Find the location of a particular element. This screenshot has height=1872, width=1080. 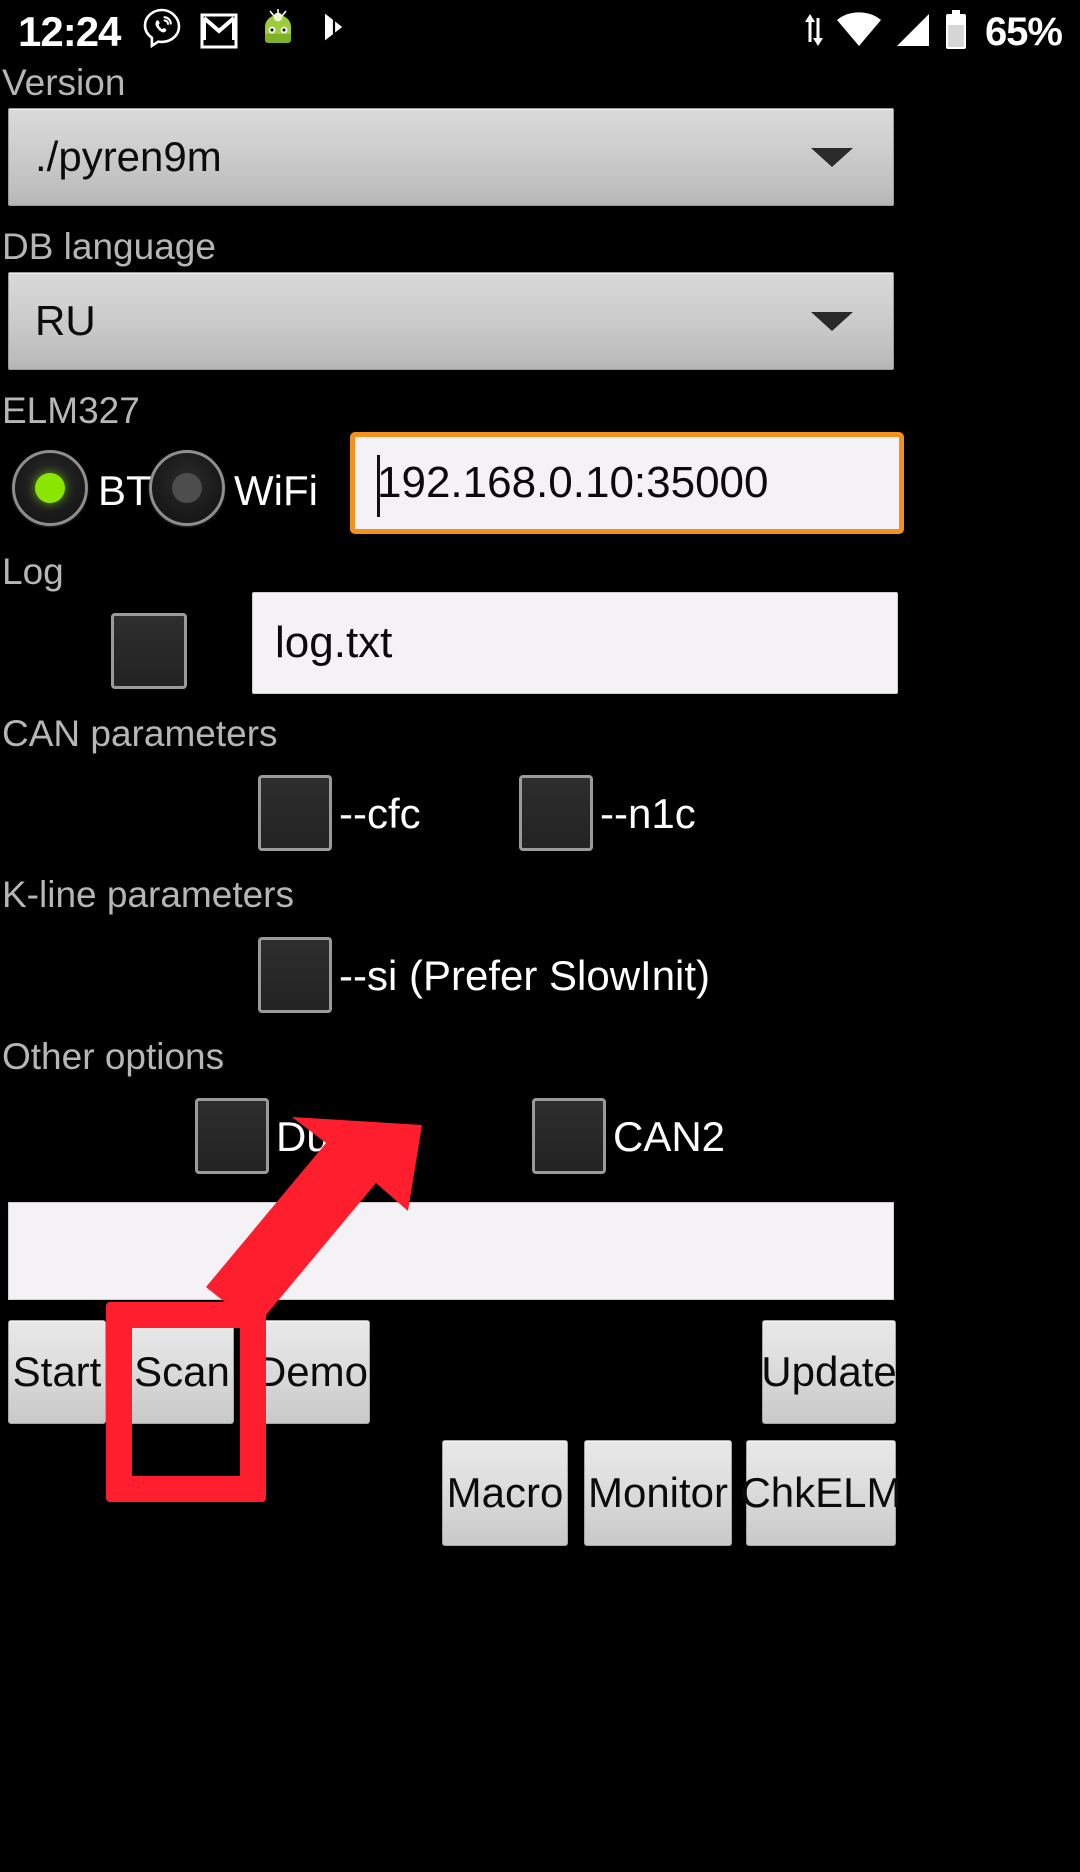

radio-wifi-dot is located at coordinates (187, 488).